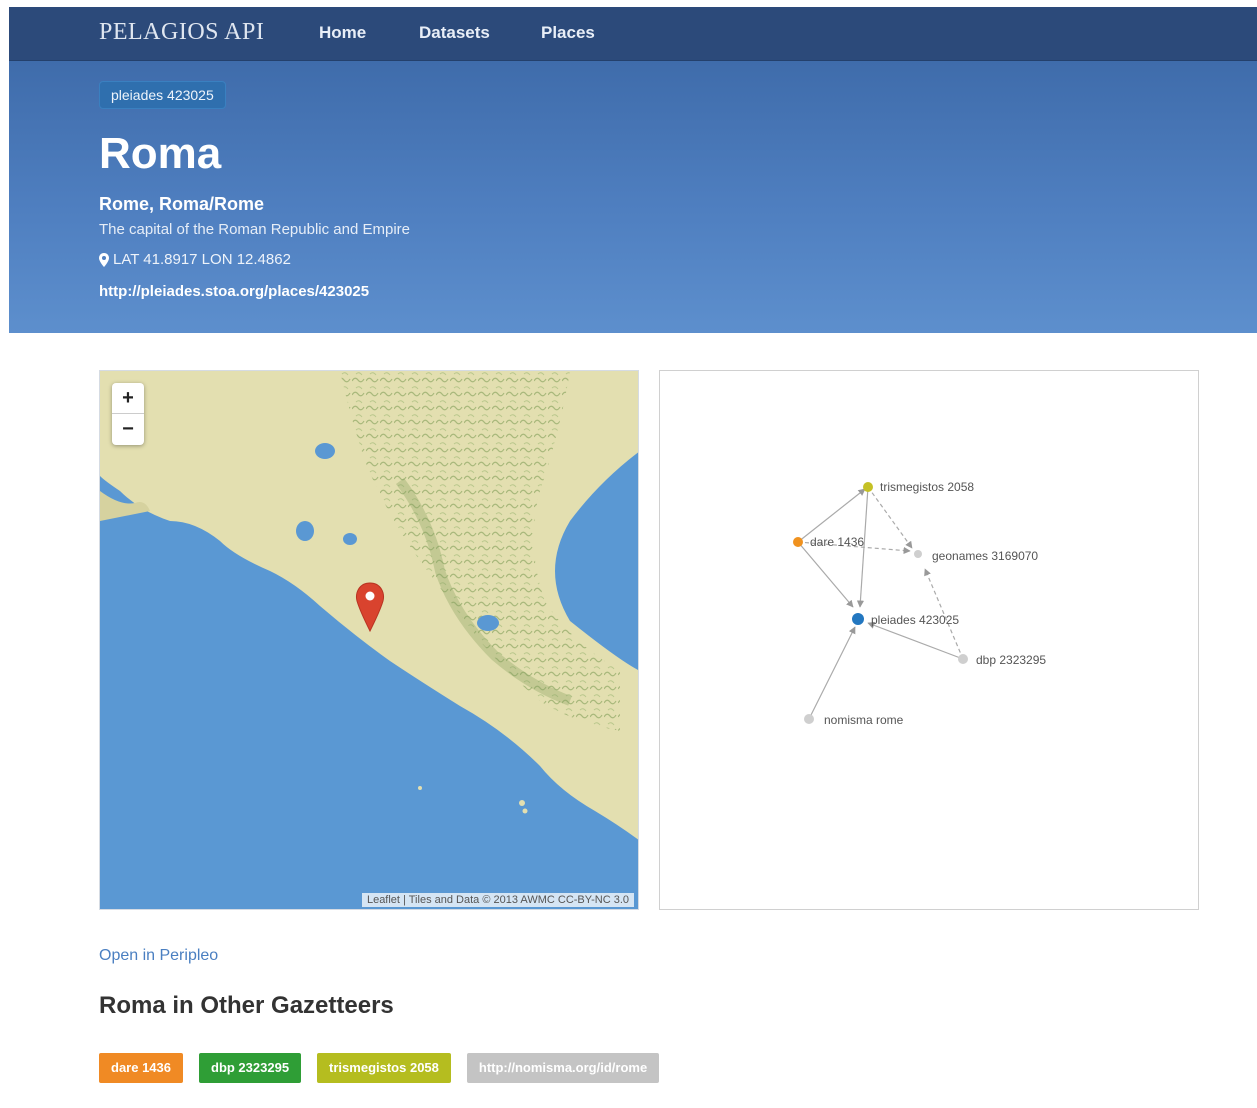 The height and width of the screenshot is (1108, 1257). I want to click on graph-node-trismegistos: trismegistos 2058, so click(918, 487).